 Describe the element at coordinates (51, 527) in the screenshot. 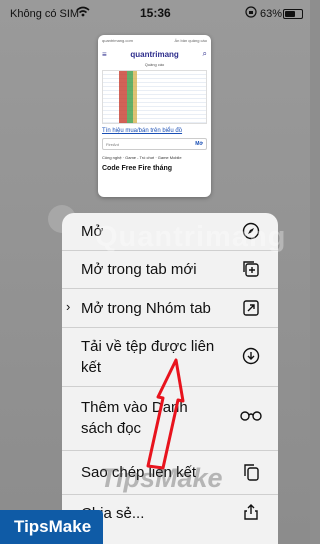

I see `tipsmake-badge: TipsMake` at that location.